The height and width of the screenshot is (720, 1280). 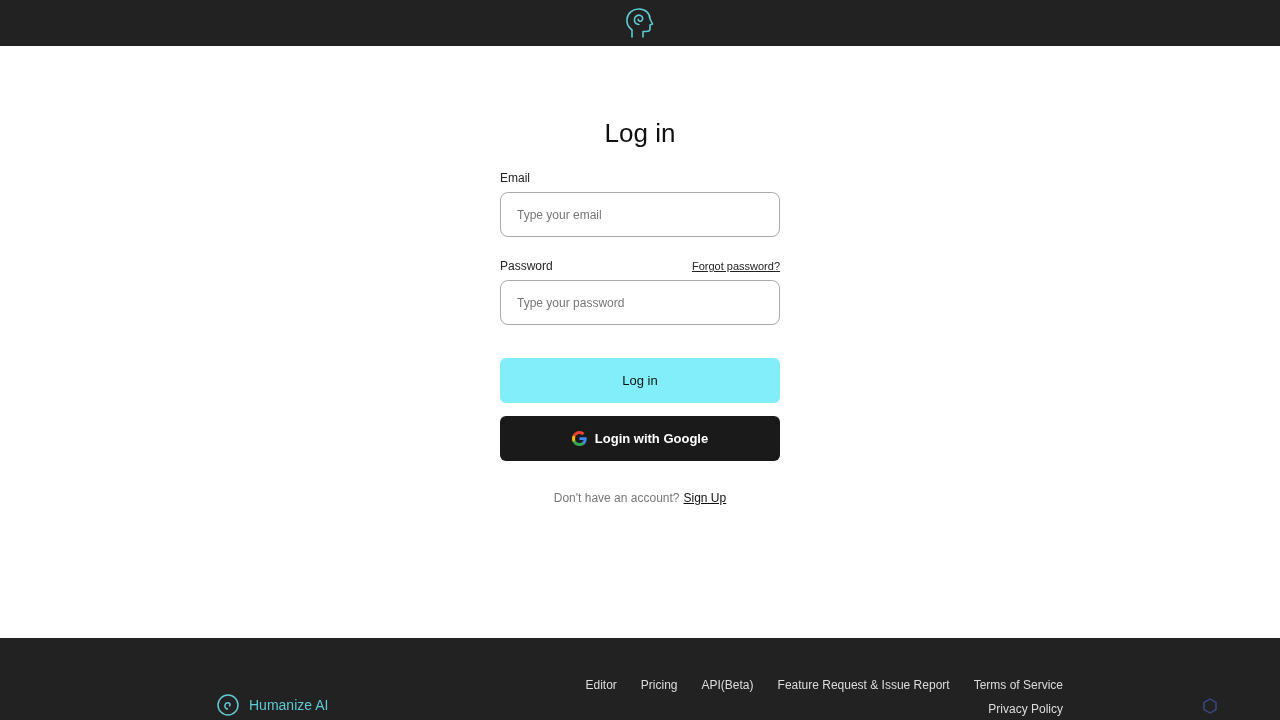 What do you see at coordinates (616, 498) in the screenshot?
I see `signup-prompt: Don't have an account?` at bounding box center [616, 498].